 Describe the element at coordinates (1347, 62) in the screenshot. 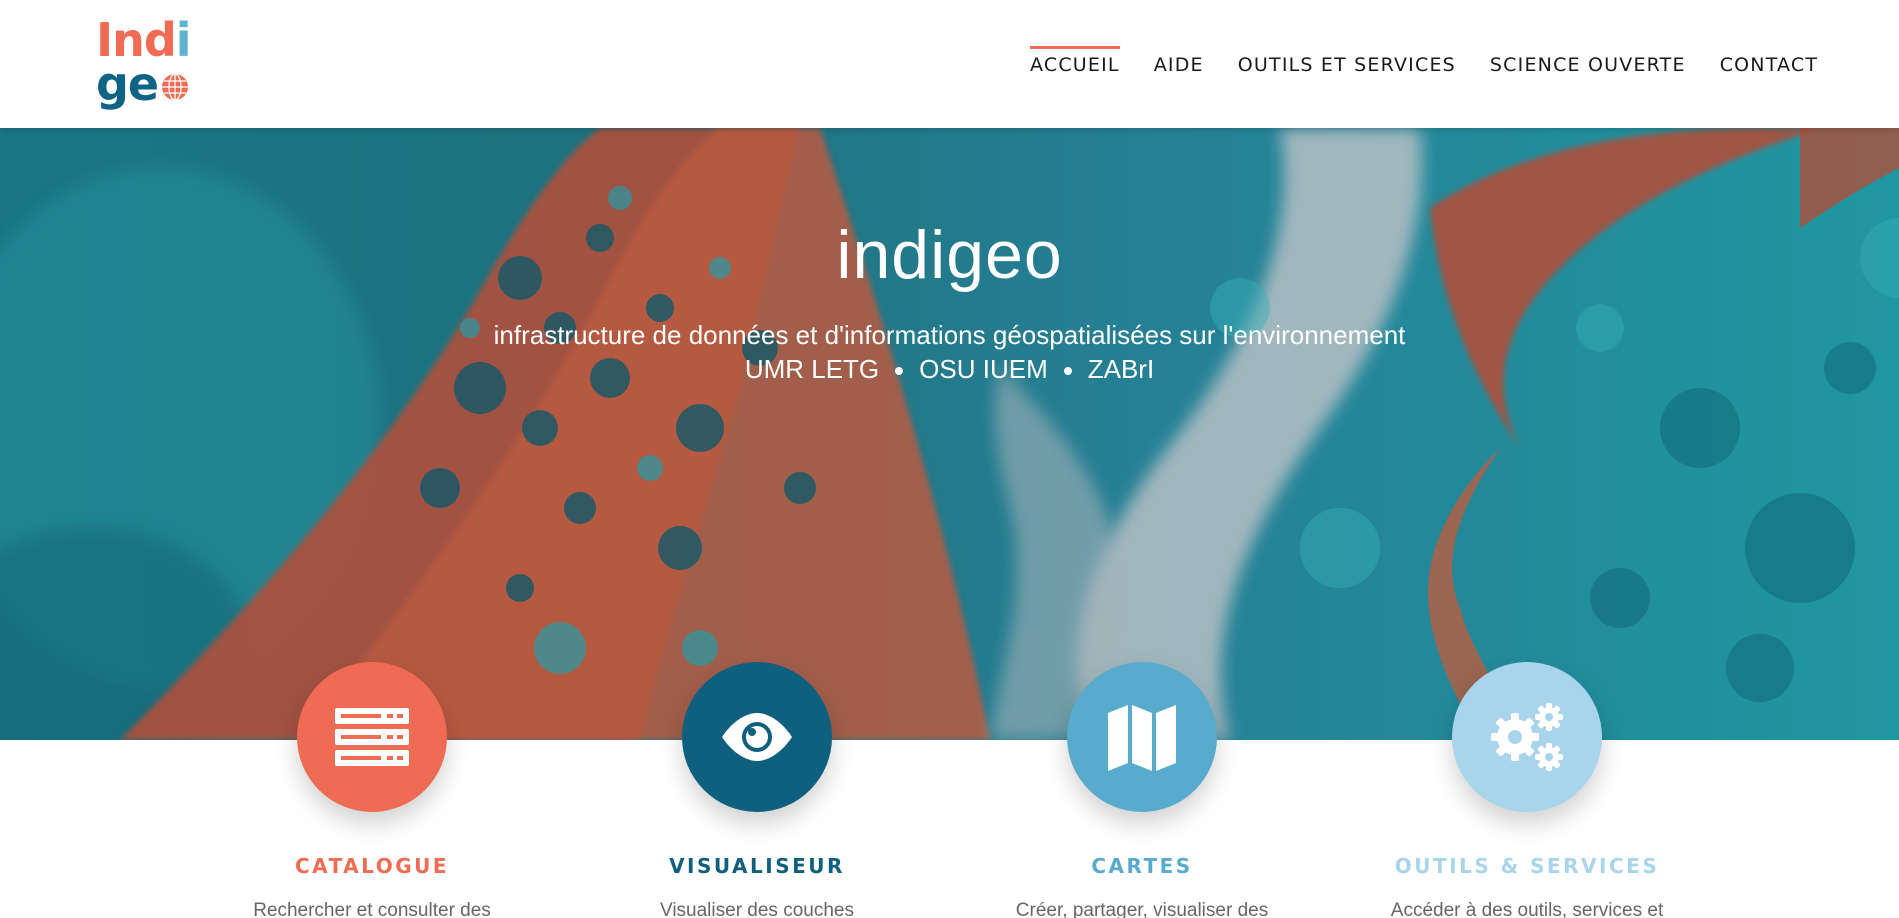

I see `nav-item-outils-et-services: OUTILS ET SERVICES` at that location.